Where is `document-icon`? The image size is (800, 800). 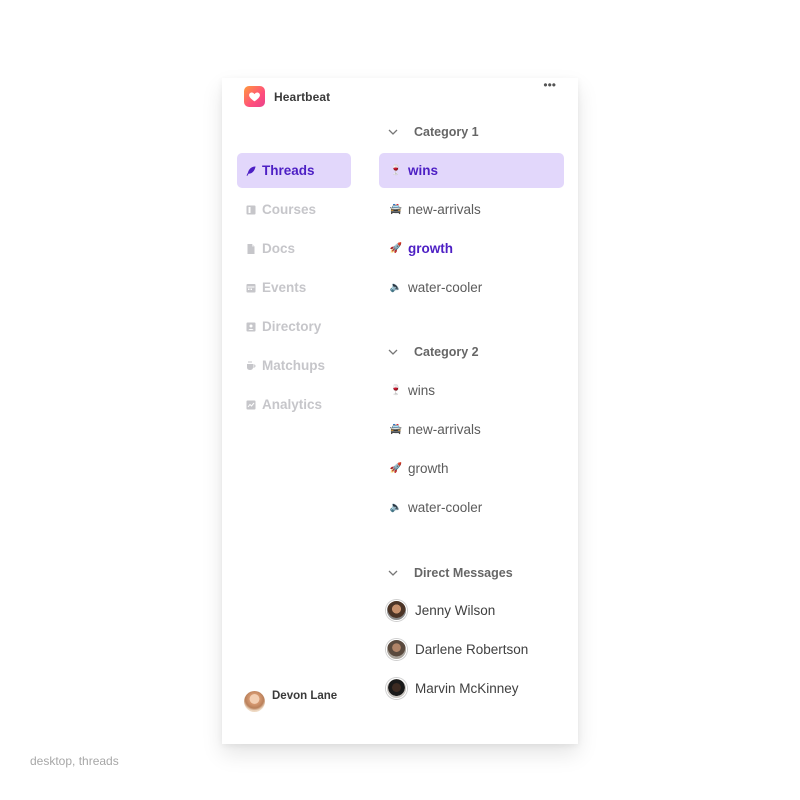
document-icon is located at coordinates (251, 249).